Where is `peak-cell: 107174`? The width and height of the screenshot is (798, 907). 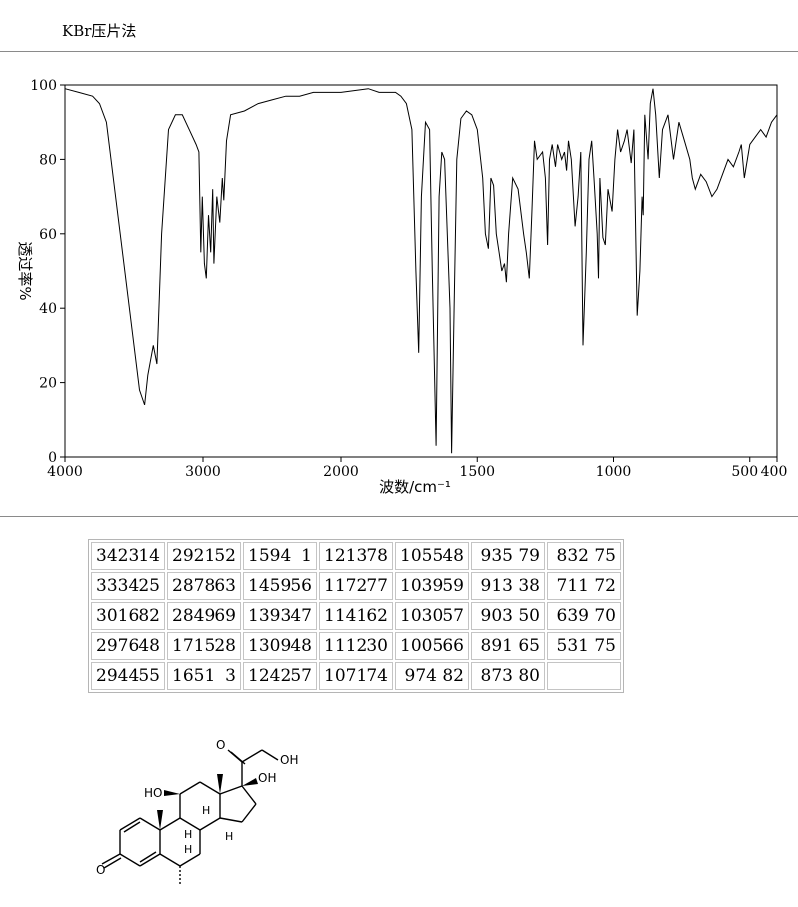
peak-cell: 107174 is located at coordinates (356, 676).